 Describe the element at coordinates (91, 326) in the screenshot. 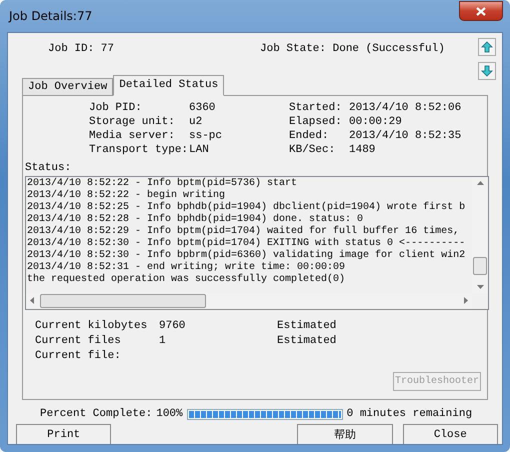

I see `counter-label: Current kilobytes` at that location.